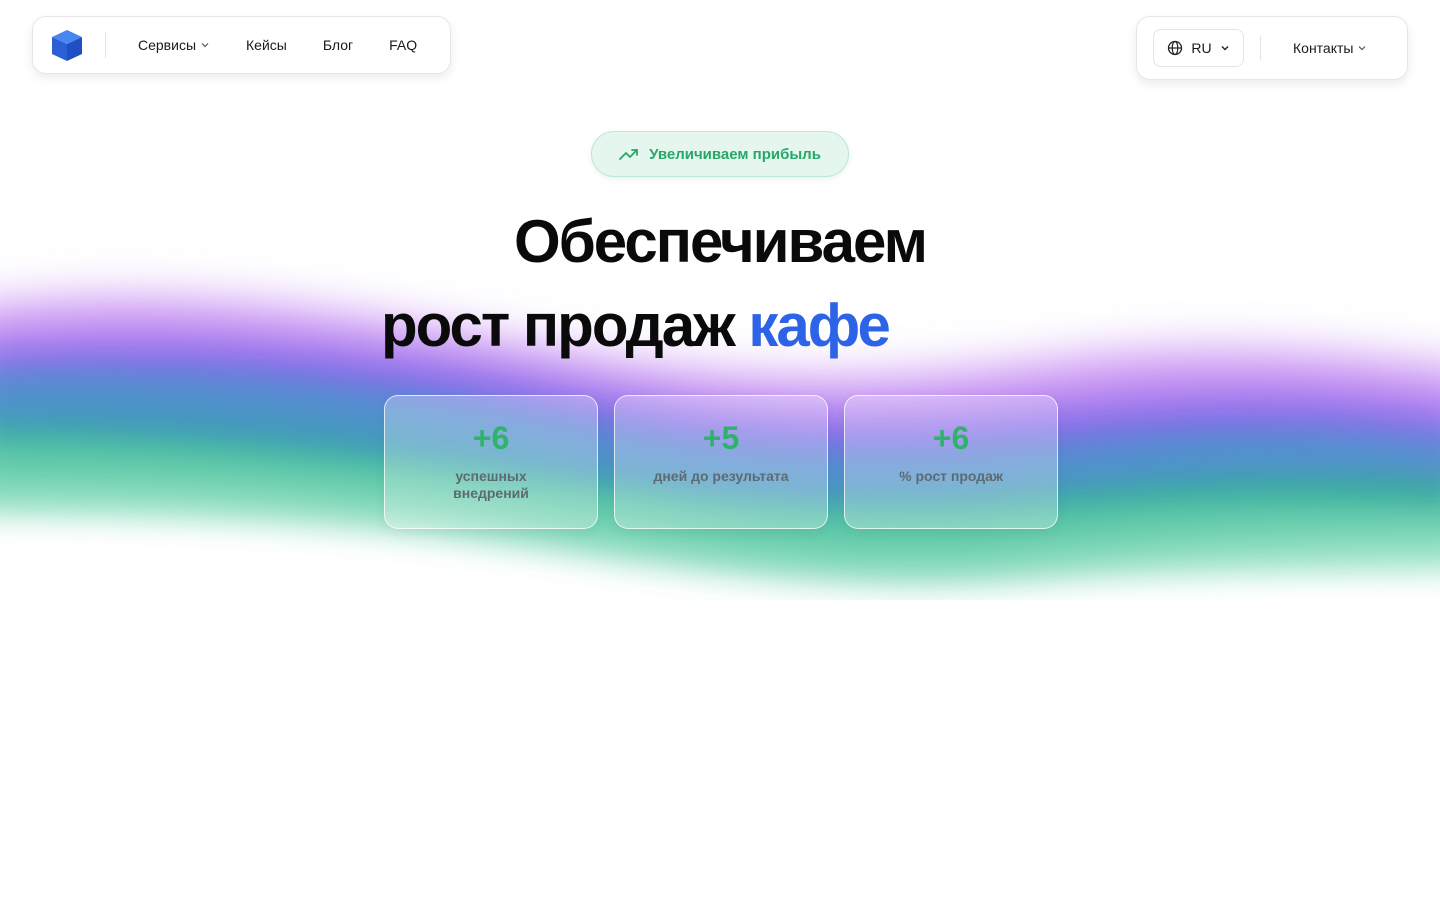 This screenshot has height=900, width=1440. I want to click on hero-title-line2: рост продаж кафе, so click(636, 326).